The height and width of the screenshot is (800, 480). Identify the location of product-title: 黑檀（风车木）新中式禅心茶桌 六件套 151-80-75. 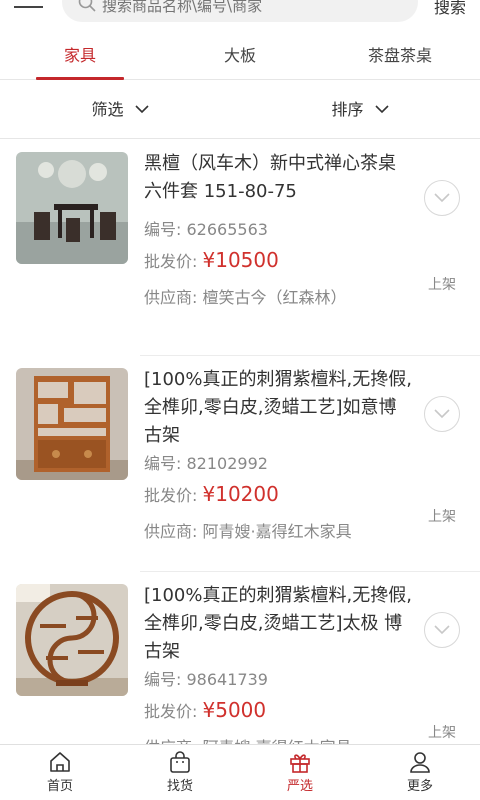
(279, 178).